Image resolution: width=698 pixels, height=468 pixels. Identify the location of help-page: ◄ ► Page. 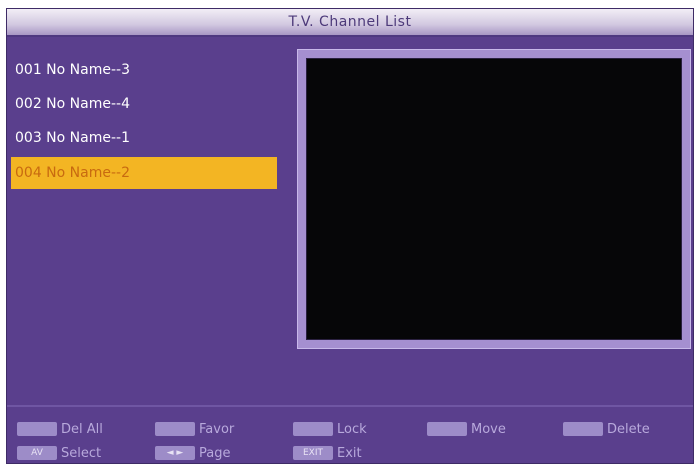
(192, 453).